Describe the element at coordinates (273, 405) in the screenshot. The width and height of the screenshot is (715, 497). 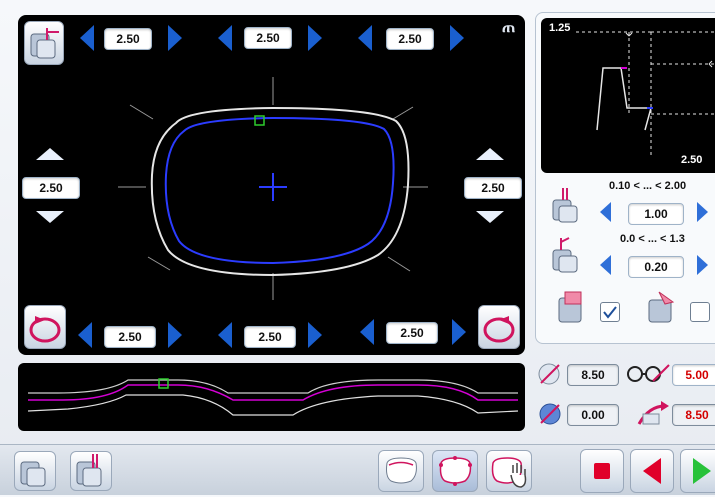
I see `trace-white-lower` at that location.